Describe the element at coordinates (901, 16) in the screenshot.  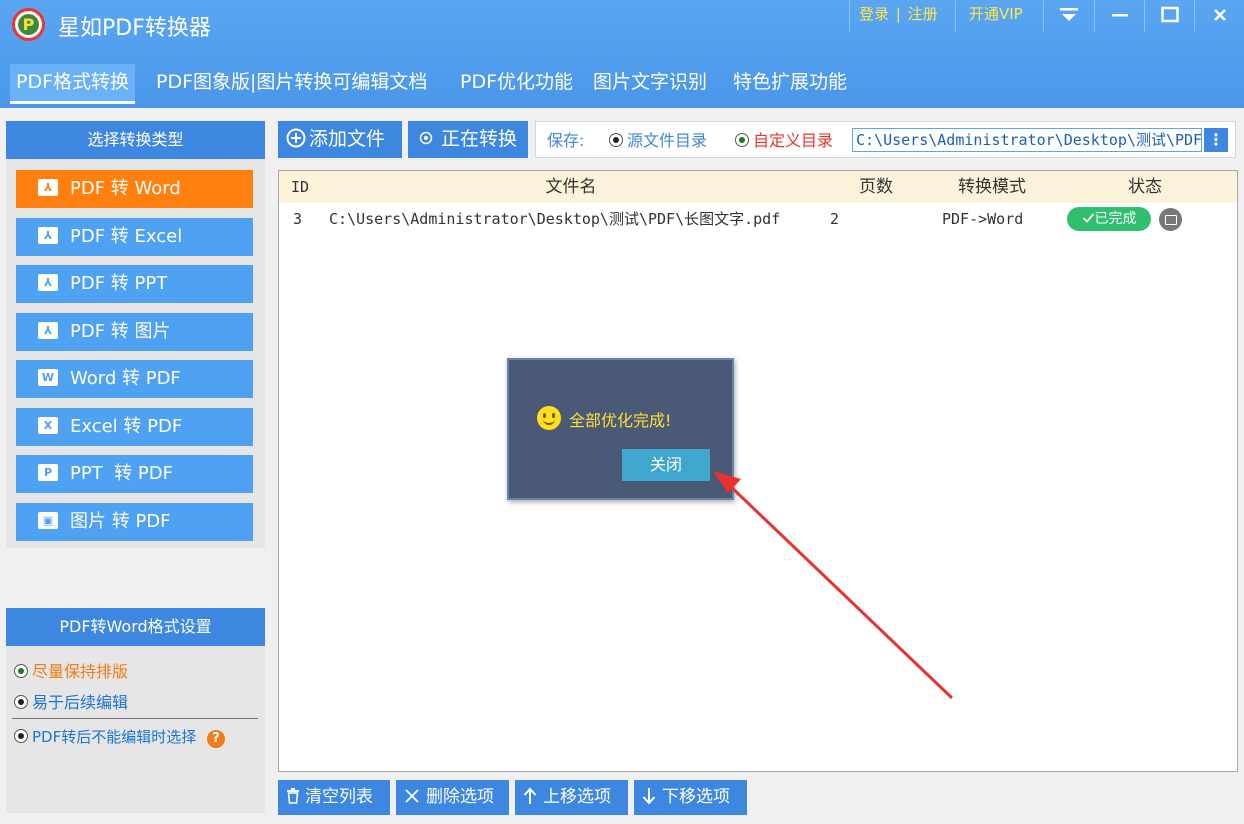
I see `login-register-group: 登录 | 注册` at that location.